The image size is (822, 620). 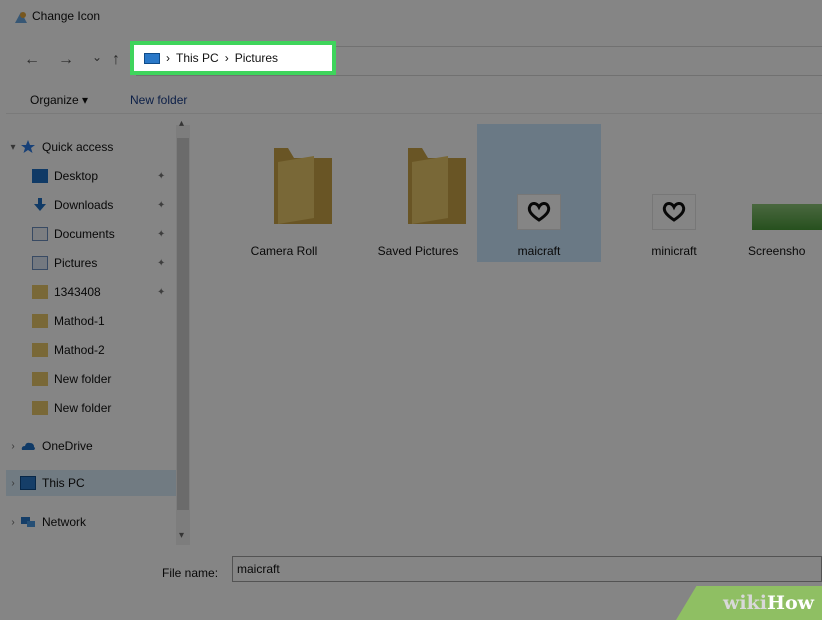 I want to click on sidebar-item-pictures: Pictures ✦, so click(x=97, y=263).